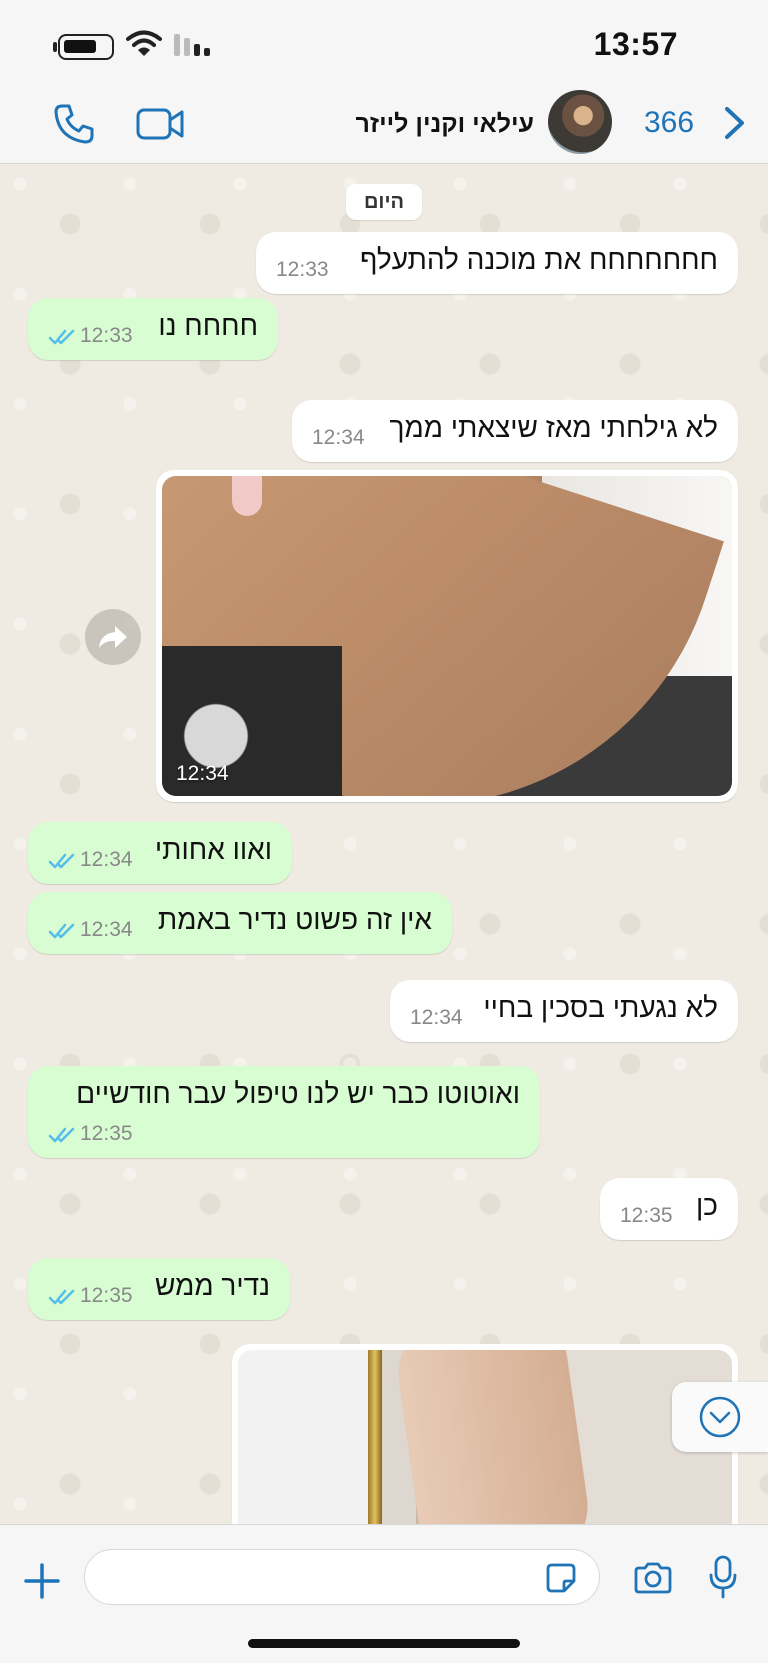 Image resolution: width=768 pixels, height=1663 pixels. I want to click on plus-icon, so click(42, 1581).